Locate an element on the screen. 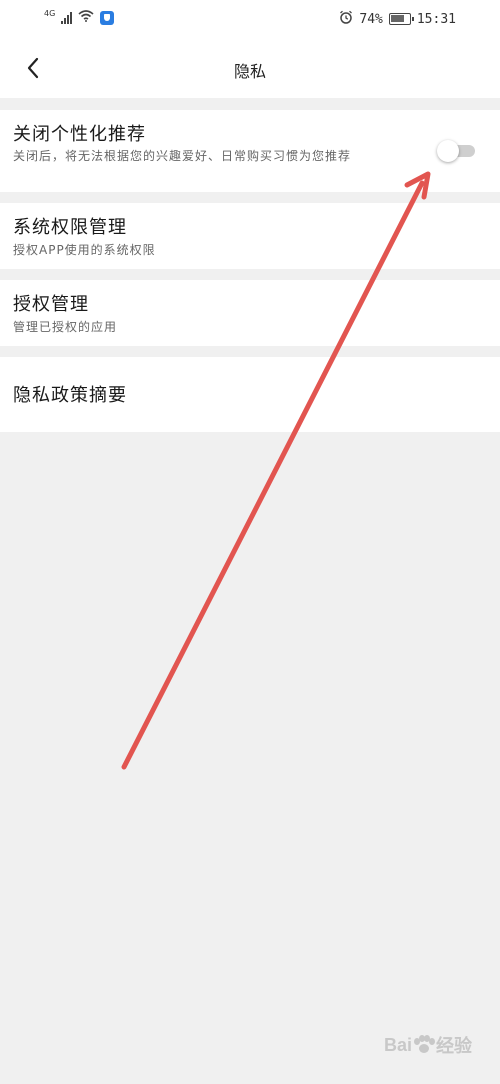 This screenshot has width=500, height=1084. alarm-icon is located at coordinates (346, 19).